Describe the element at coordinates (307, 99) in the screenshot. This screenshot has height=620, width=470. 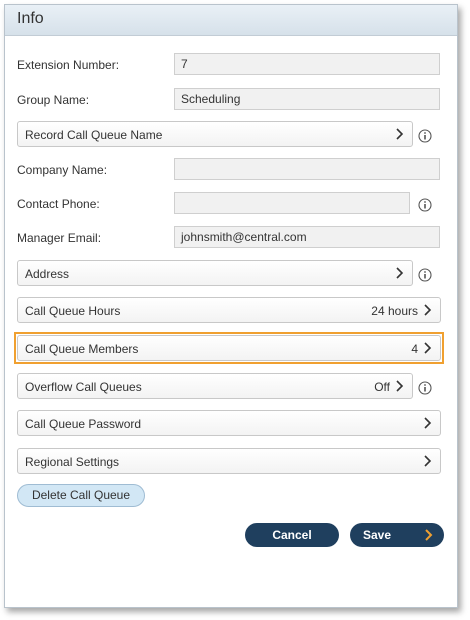
I see `group-name-field: Scheduling` at that location.